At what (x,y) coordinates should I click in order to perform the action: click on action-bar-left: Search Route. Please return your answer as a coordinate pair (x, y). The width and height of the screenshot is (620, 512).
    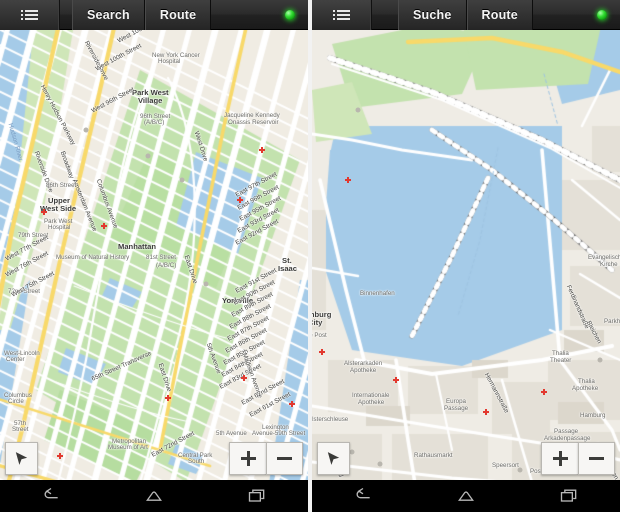
    Looking at the image, I should click on (154, 15).